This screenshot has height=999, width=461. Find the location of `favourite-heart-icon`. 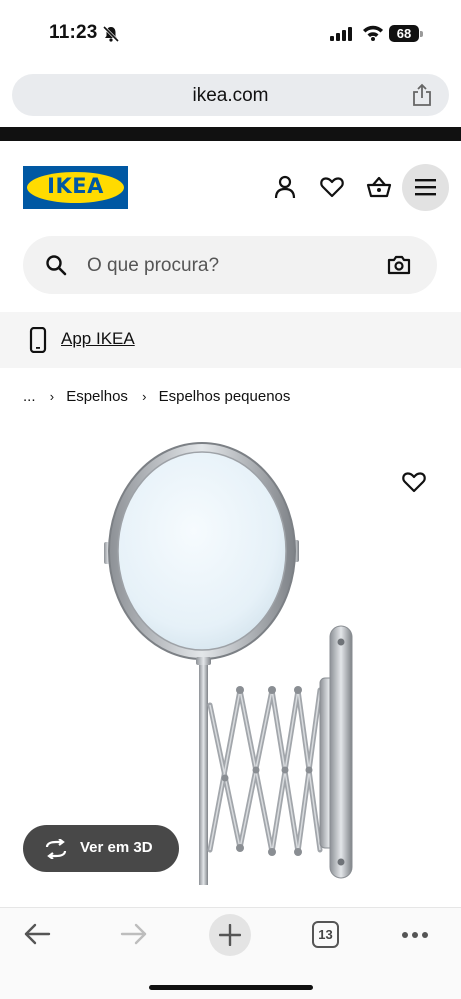

favourite-heart-icon is located at coordinates (414, 482).